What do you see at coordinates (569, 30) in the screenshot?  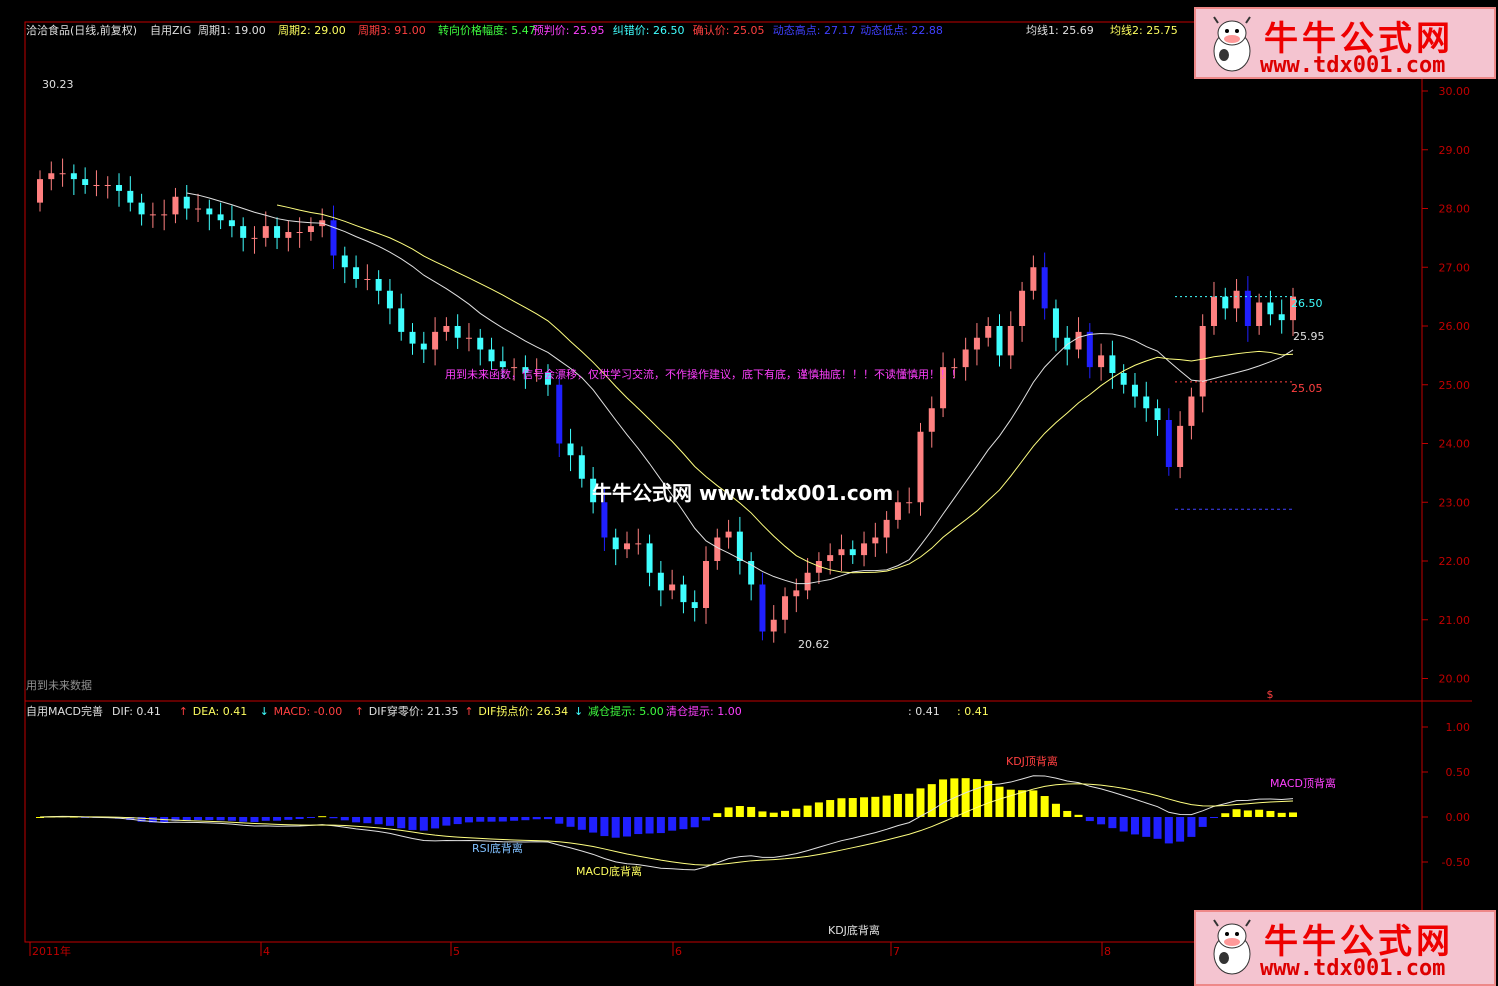 I see `param-label: 预判价: 25.95` at bounding box center [569, 30].